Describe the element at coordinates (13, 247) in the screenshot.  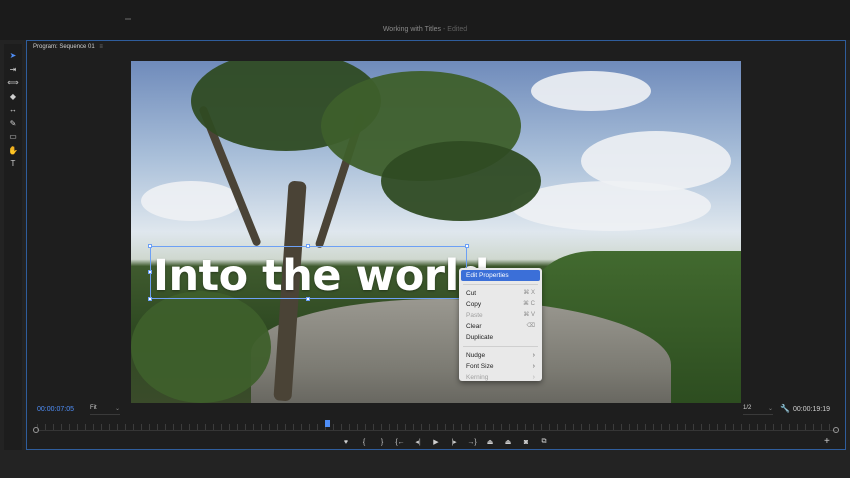
I see `tools-panel: ➤ ⇥ ⟺ ◆ ↔ ✎ ▭ ✋ T` at that location.